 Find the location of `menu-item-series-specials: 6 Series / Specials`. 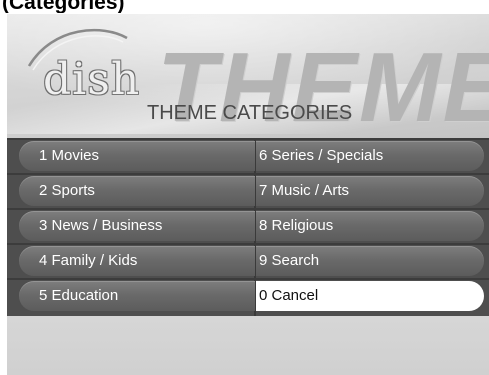

menu-item-series-specials: 6 Series / Specials is located at coordinates (370, 156).